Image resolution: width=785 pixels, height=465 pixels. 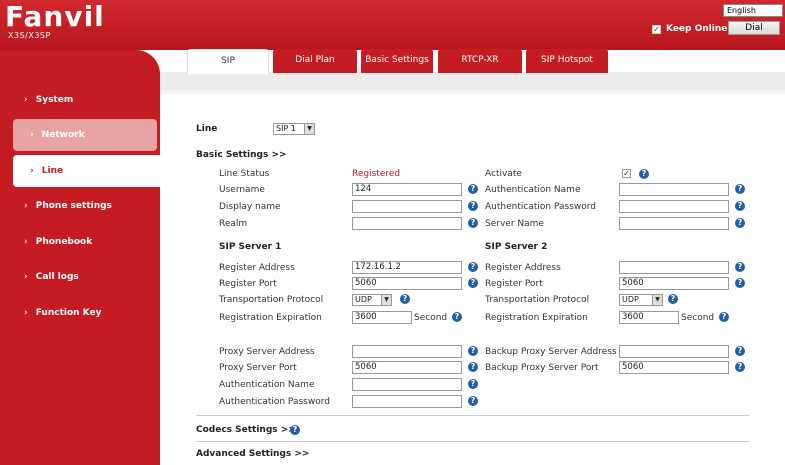 I want to click on language-select: English, so click(x=753, y=10).